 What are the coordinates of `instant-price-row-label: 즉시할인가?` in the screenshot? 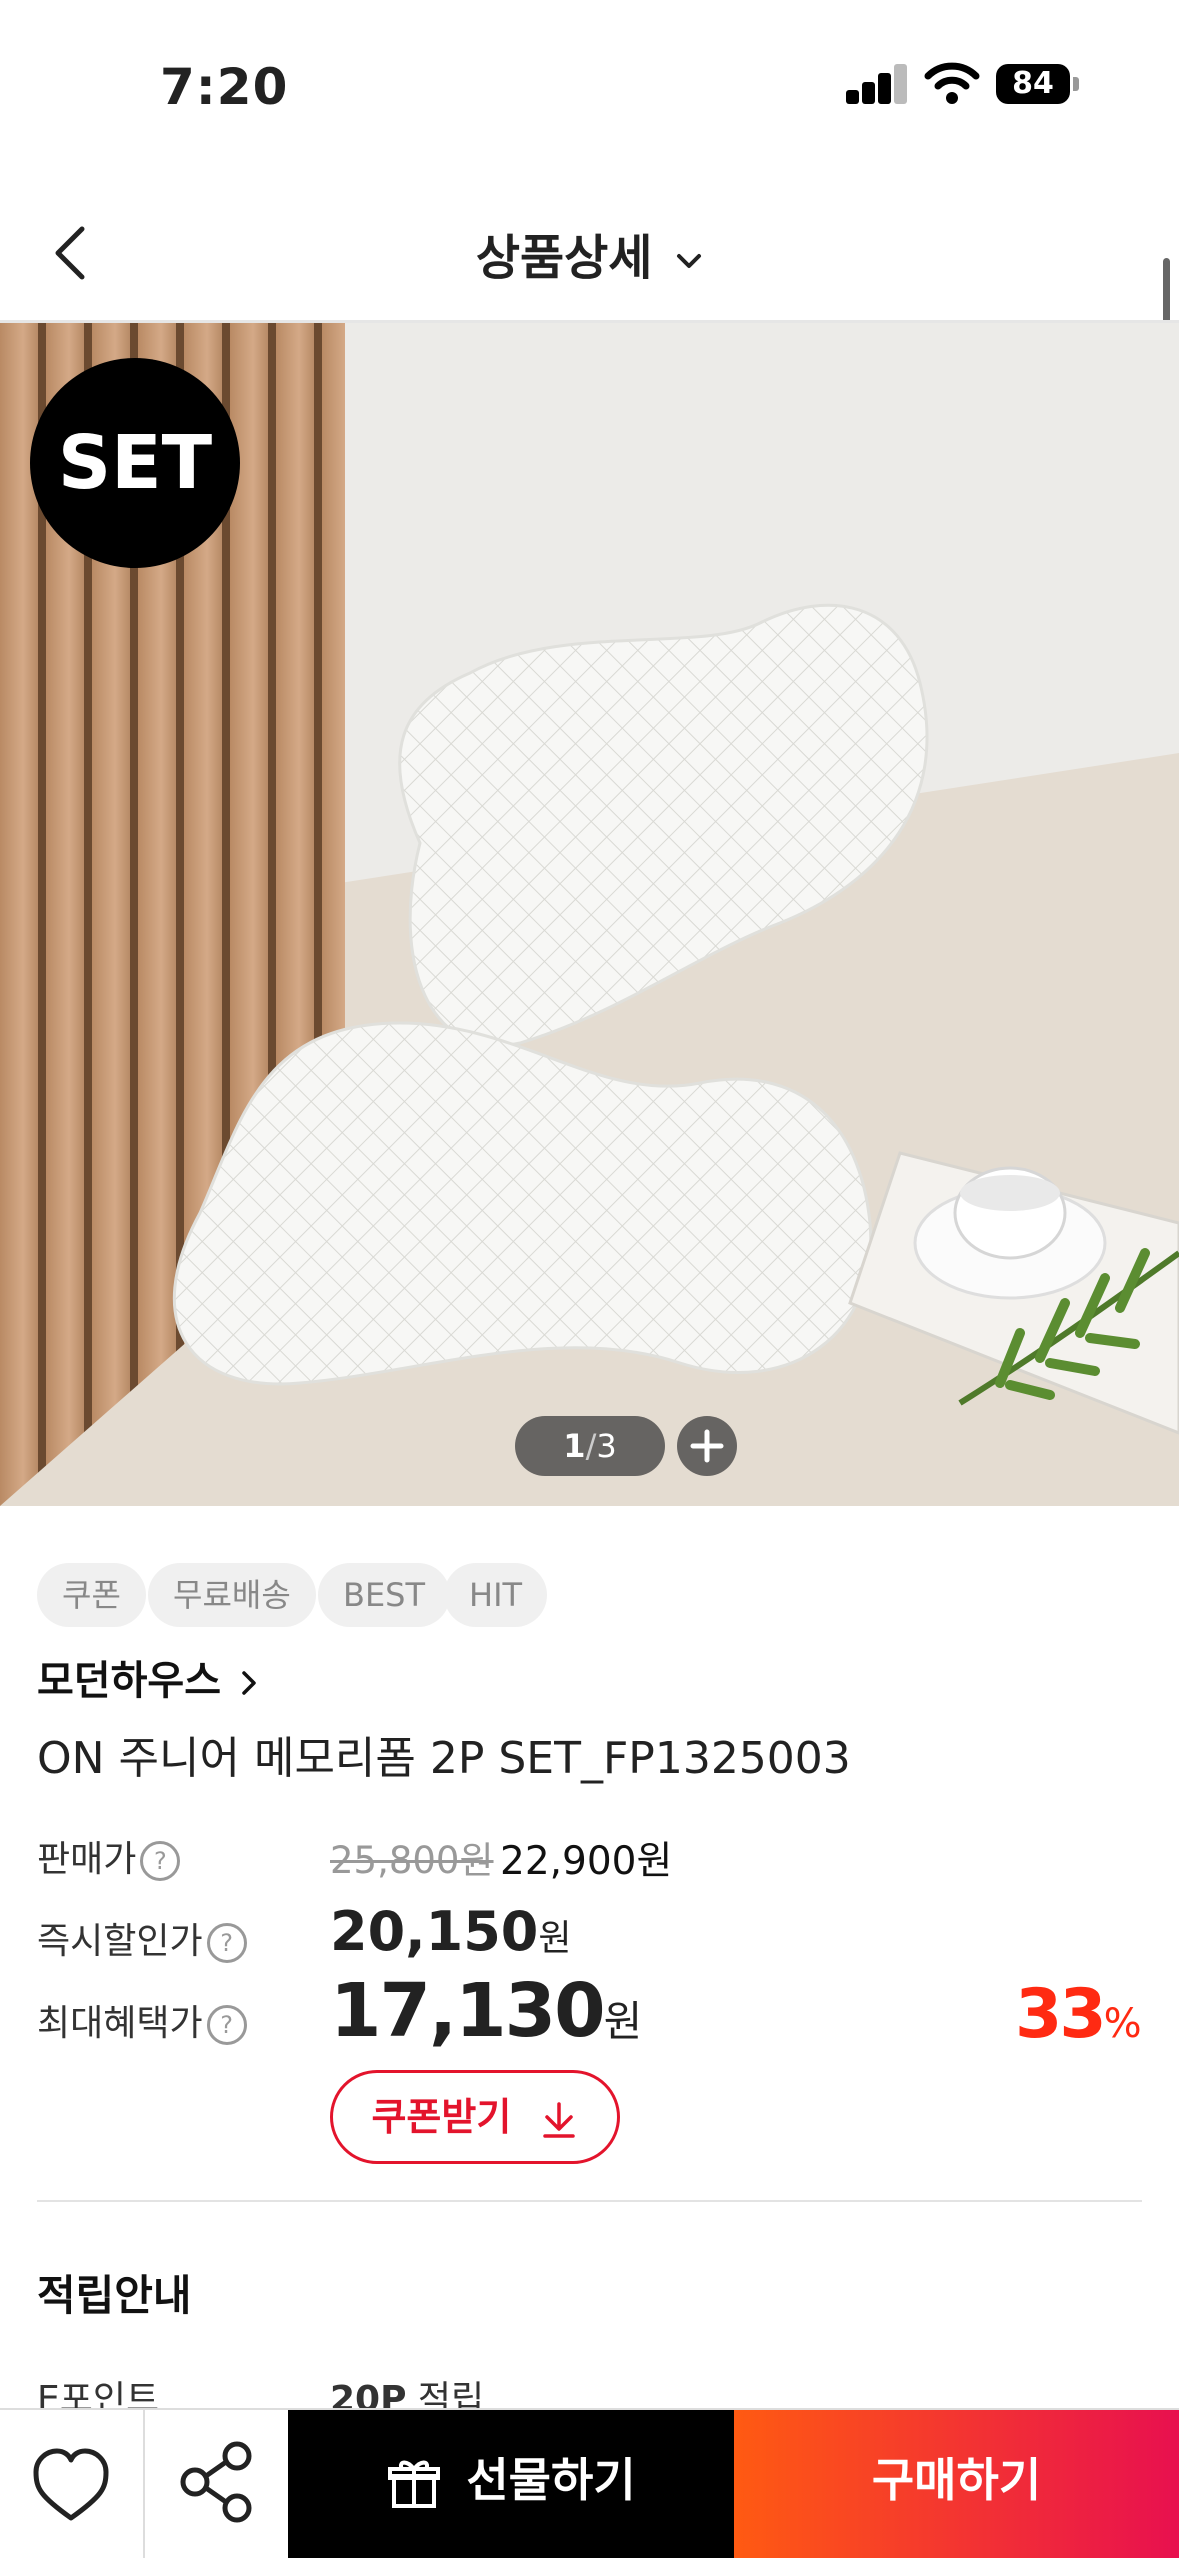 It's located at (142, 1938).